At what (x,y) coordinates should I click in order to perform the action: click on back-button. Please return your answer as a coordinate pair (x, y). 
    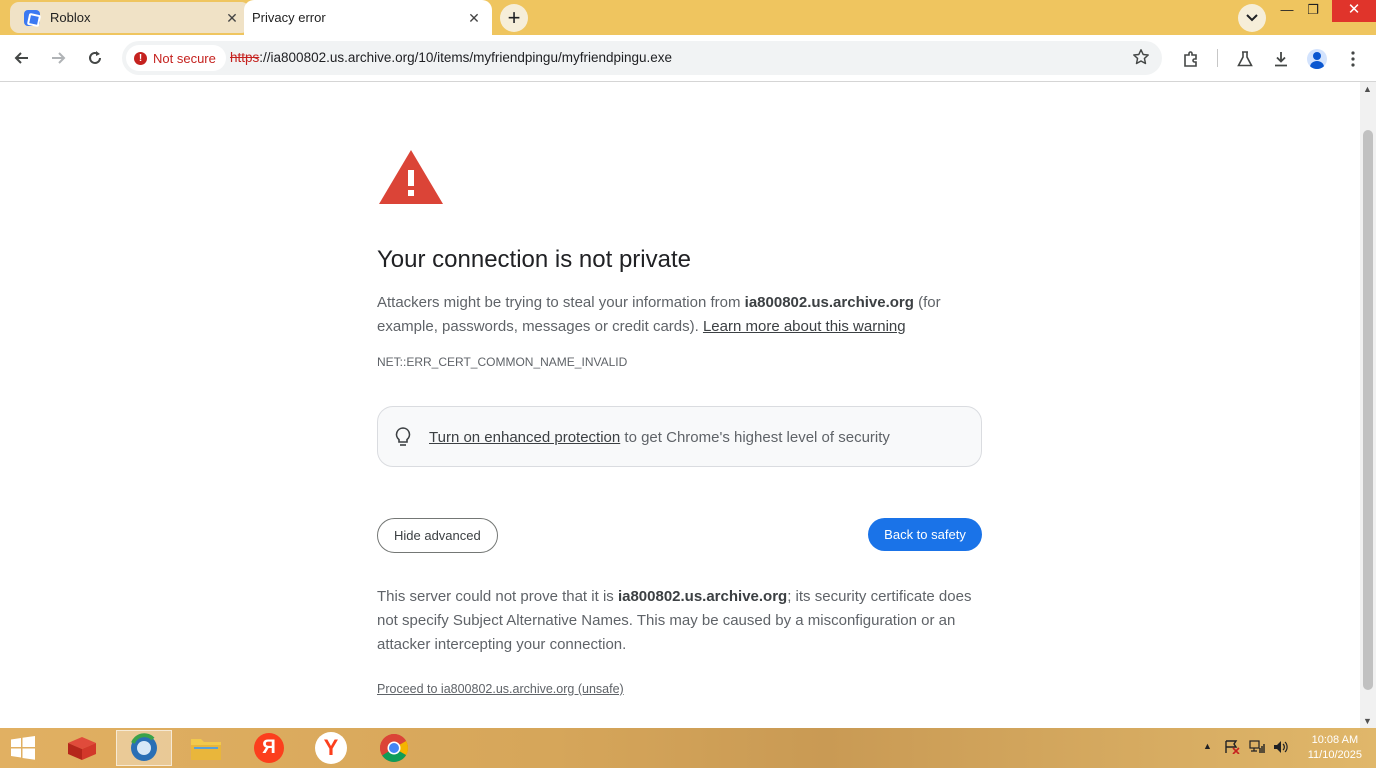
    Looking at the image, I should click on (22, 58).